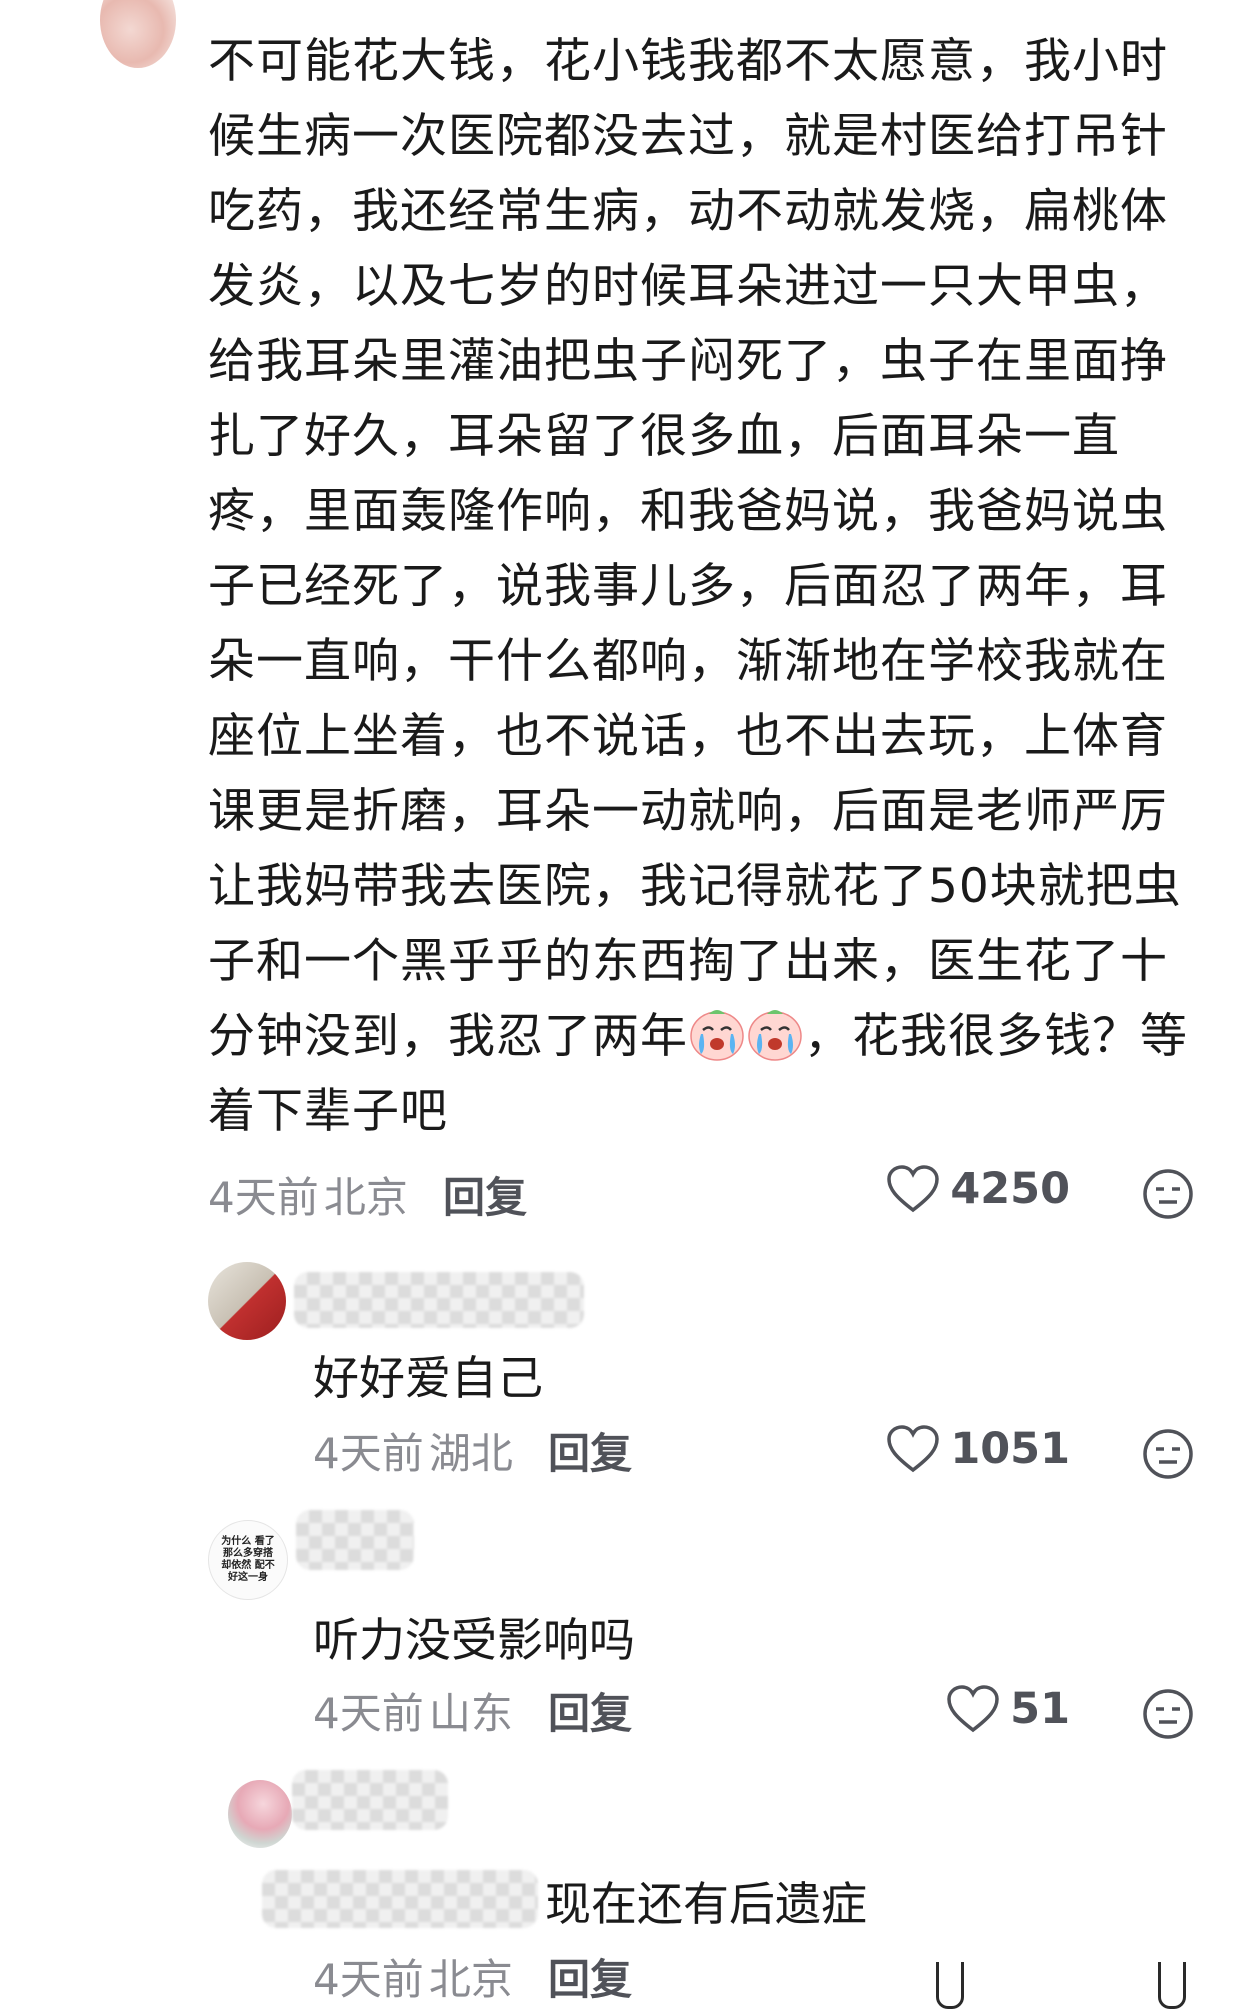 This screenshot has height=2014, width=1242. Describe the element at coordinates (138, 34) in the screenshot. I see `commenter-avatar` at that location.